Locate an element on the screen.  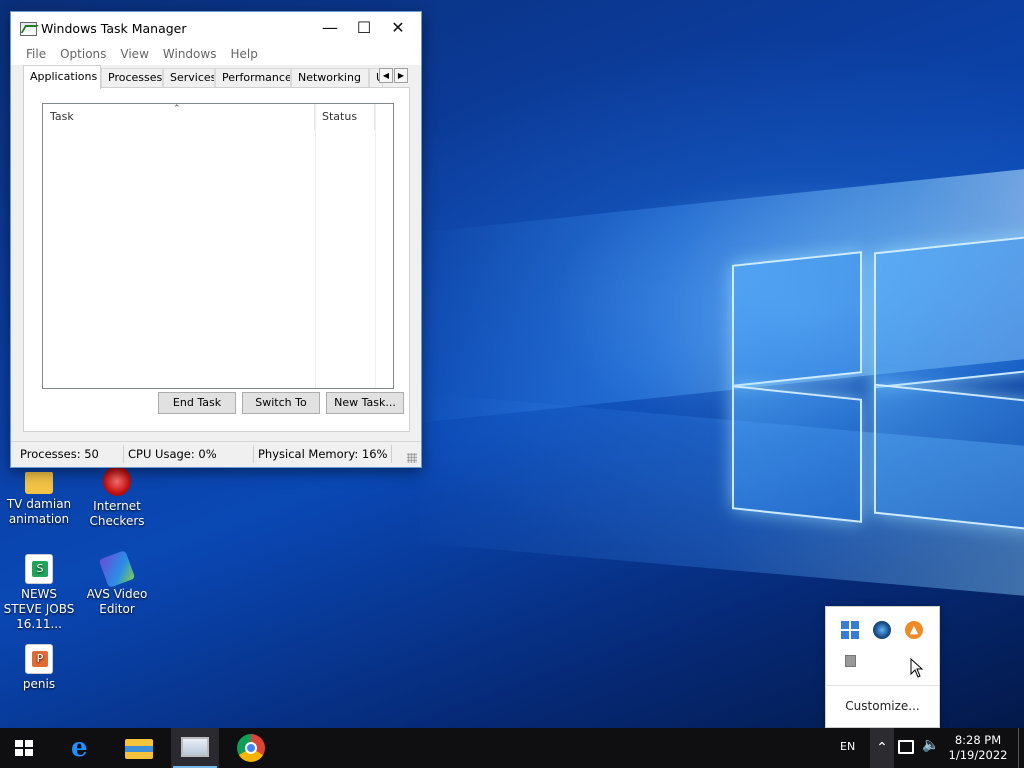
desktop-icon-label: Internet Checkers is located at coordinates (117, 513).